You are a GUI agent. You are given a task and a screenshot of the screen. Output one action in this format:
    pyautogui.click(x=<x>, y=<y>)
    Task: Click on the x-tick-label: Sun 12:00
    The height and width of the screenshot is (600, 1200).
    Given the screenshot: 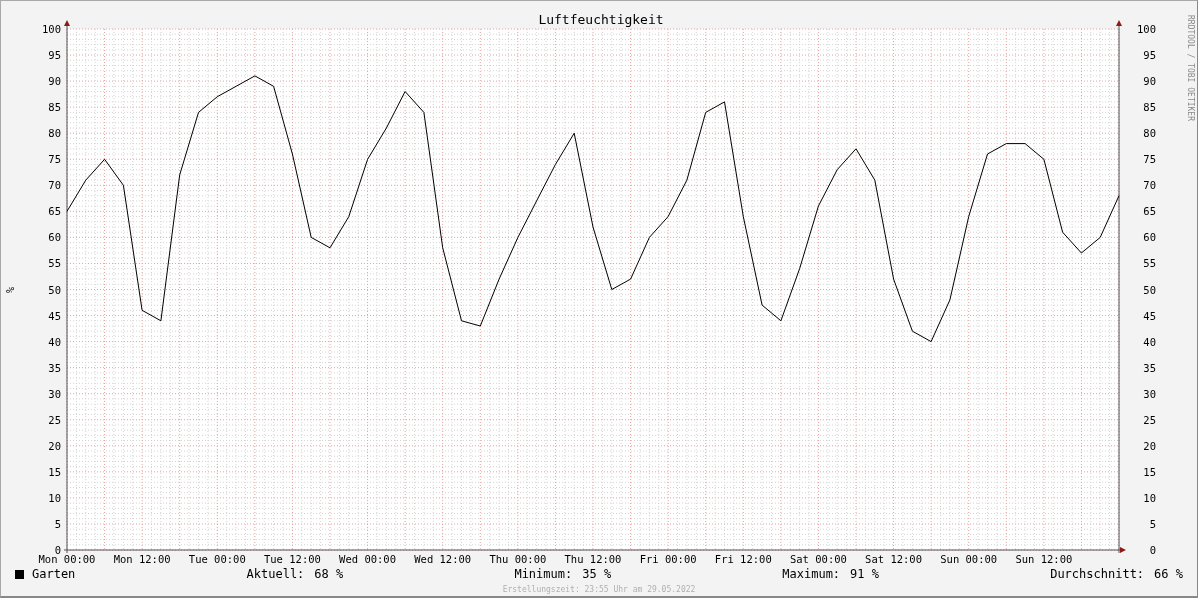 What is the action you would take?
    pyautogui.click(x=1044, y=559)
    